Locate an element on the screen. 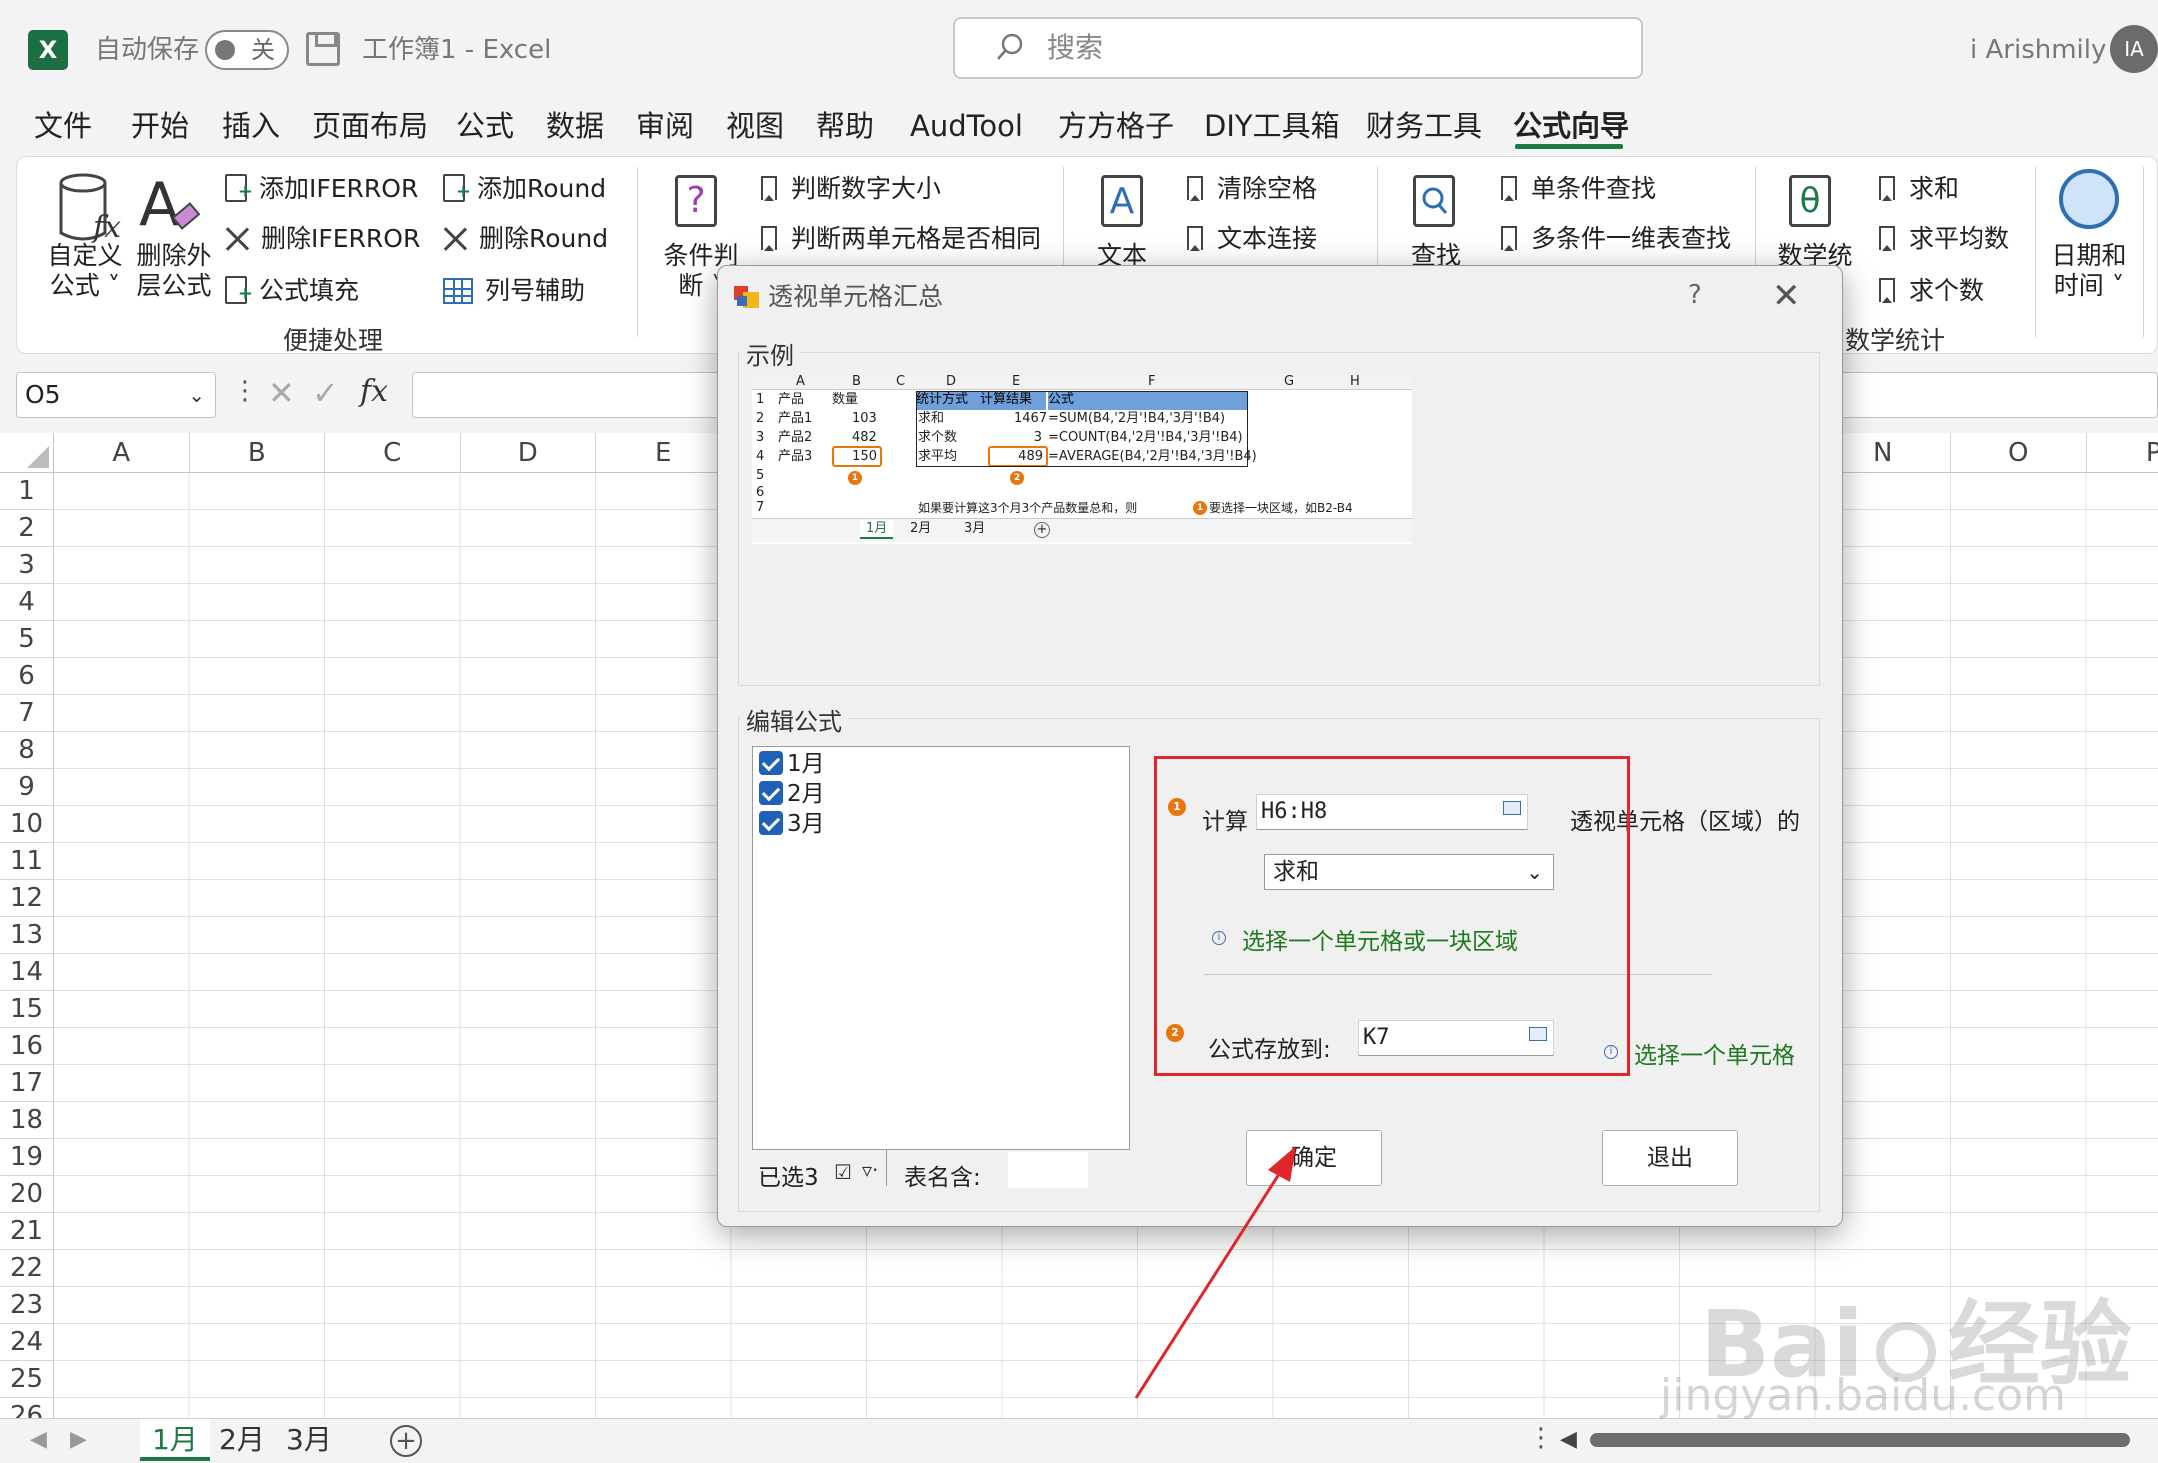 This screenshot has width=2158, height=1463. column-header: P is located at coordinates (2122, 453).